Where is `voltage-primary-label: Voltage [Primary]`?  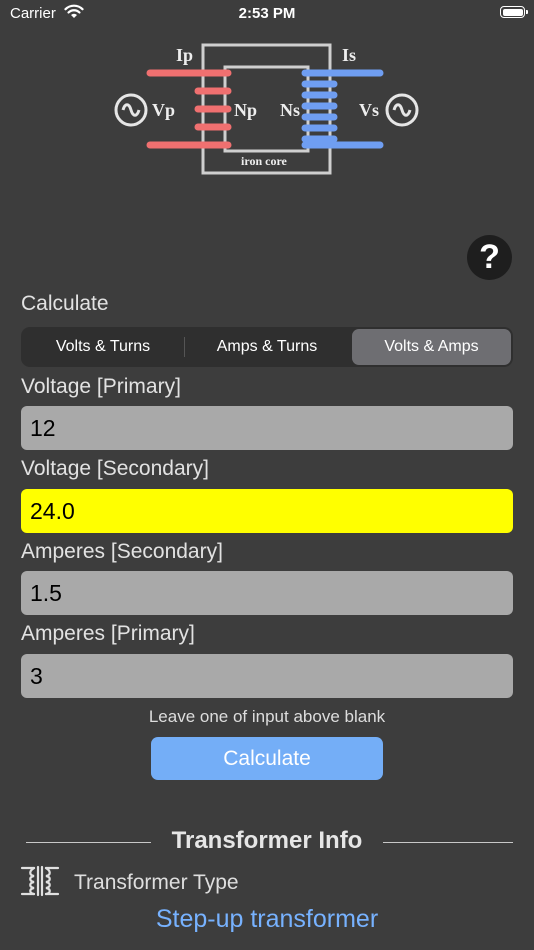
voltage-primary-label: Voltage [Primary] is located at coordinates (101, 386).